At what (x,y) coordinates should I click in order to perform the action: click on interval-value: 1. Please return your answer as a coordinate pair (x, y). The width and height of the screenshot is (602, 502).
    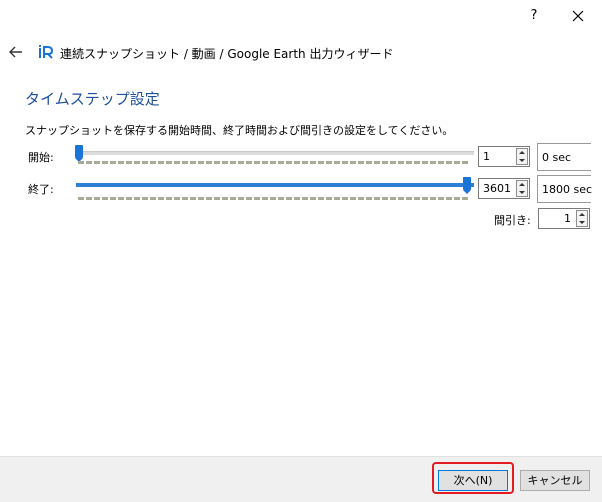
    Looking at the image, I should click on (567, 218).